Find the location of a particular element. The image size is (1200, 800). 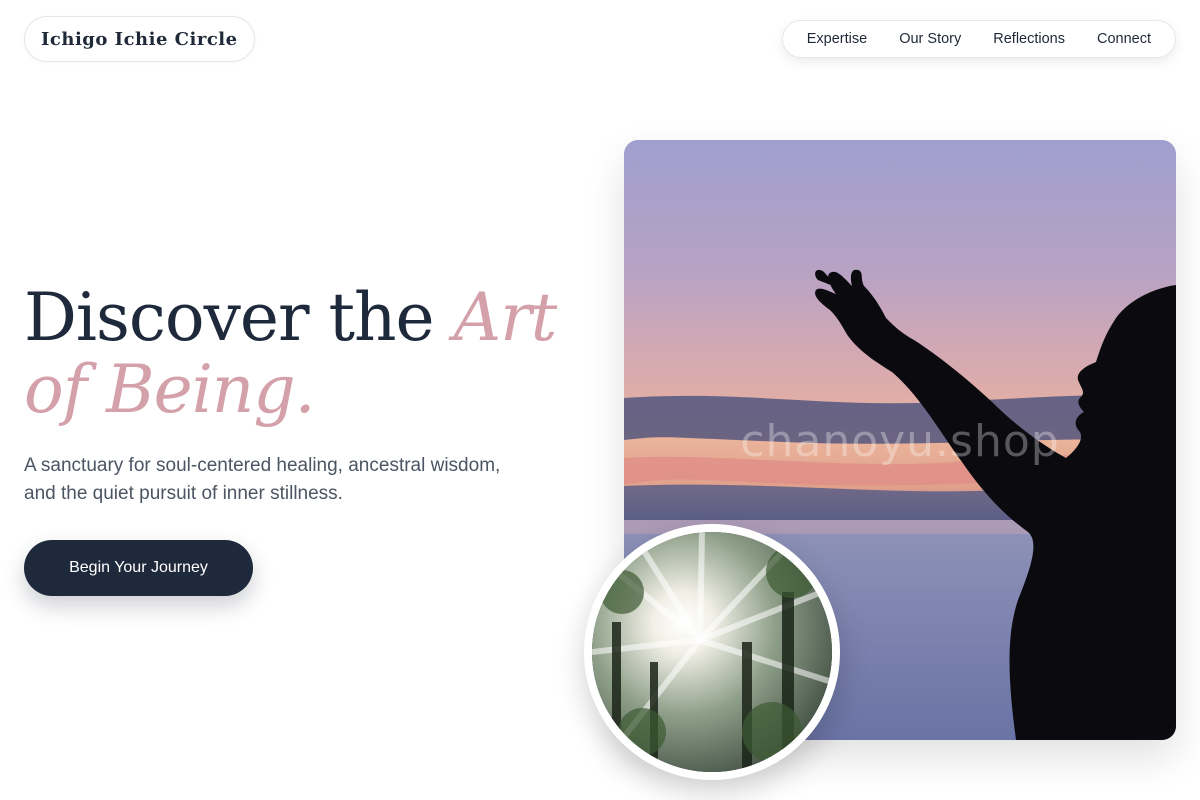

main-nav: Expertise Our Story Reflections Connect is located at coordinates (978, 39).